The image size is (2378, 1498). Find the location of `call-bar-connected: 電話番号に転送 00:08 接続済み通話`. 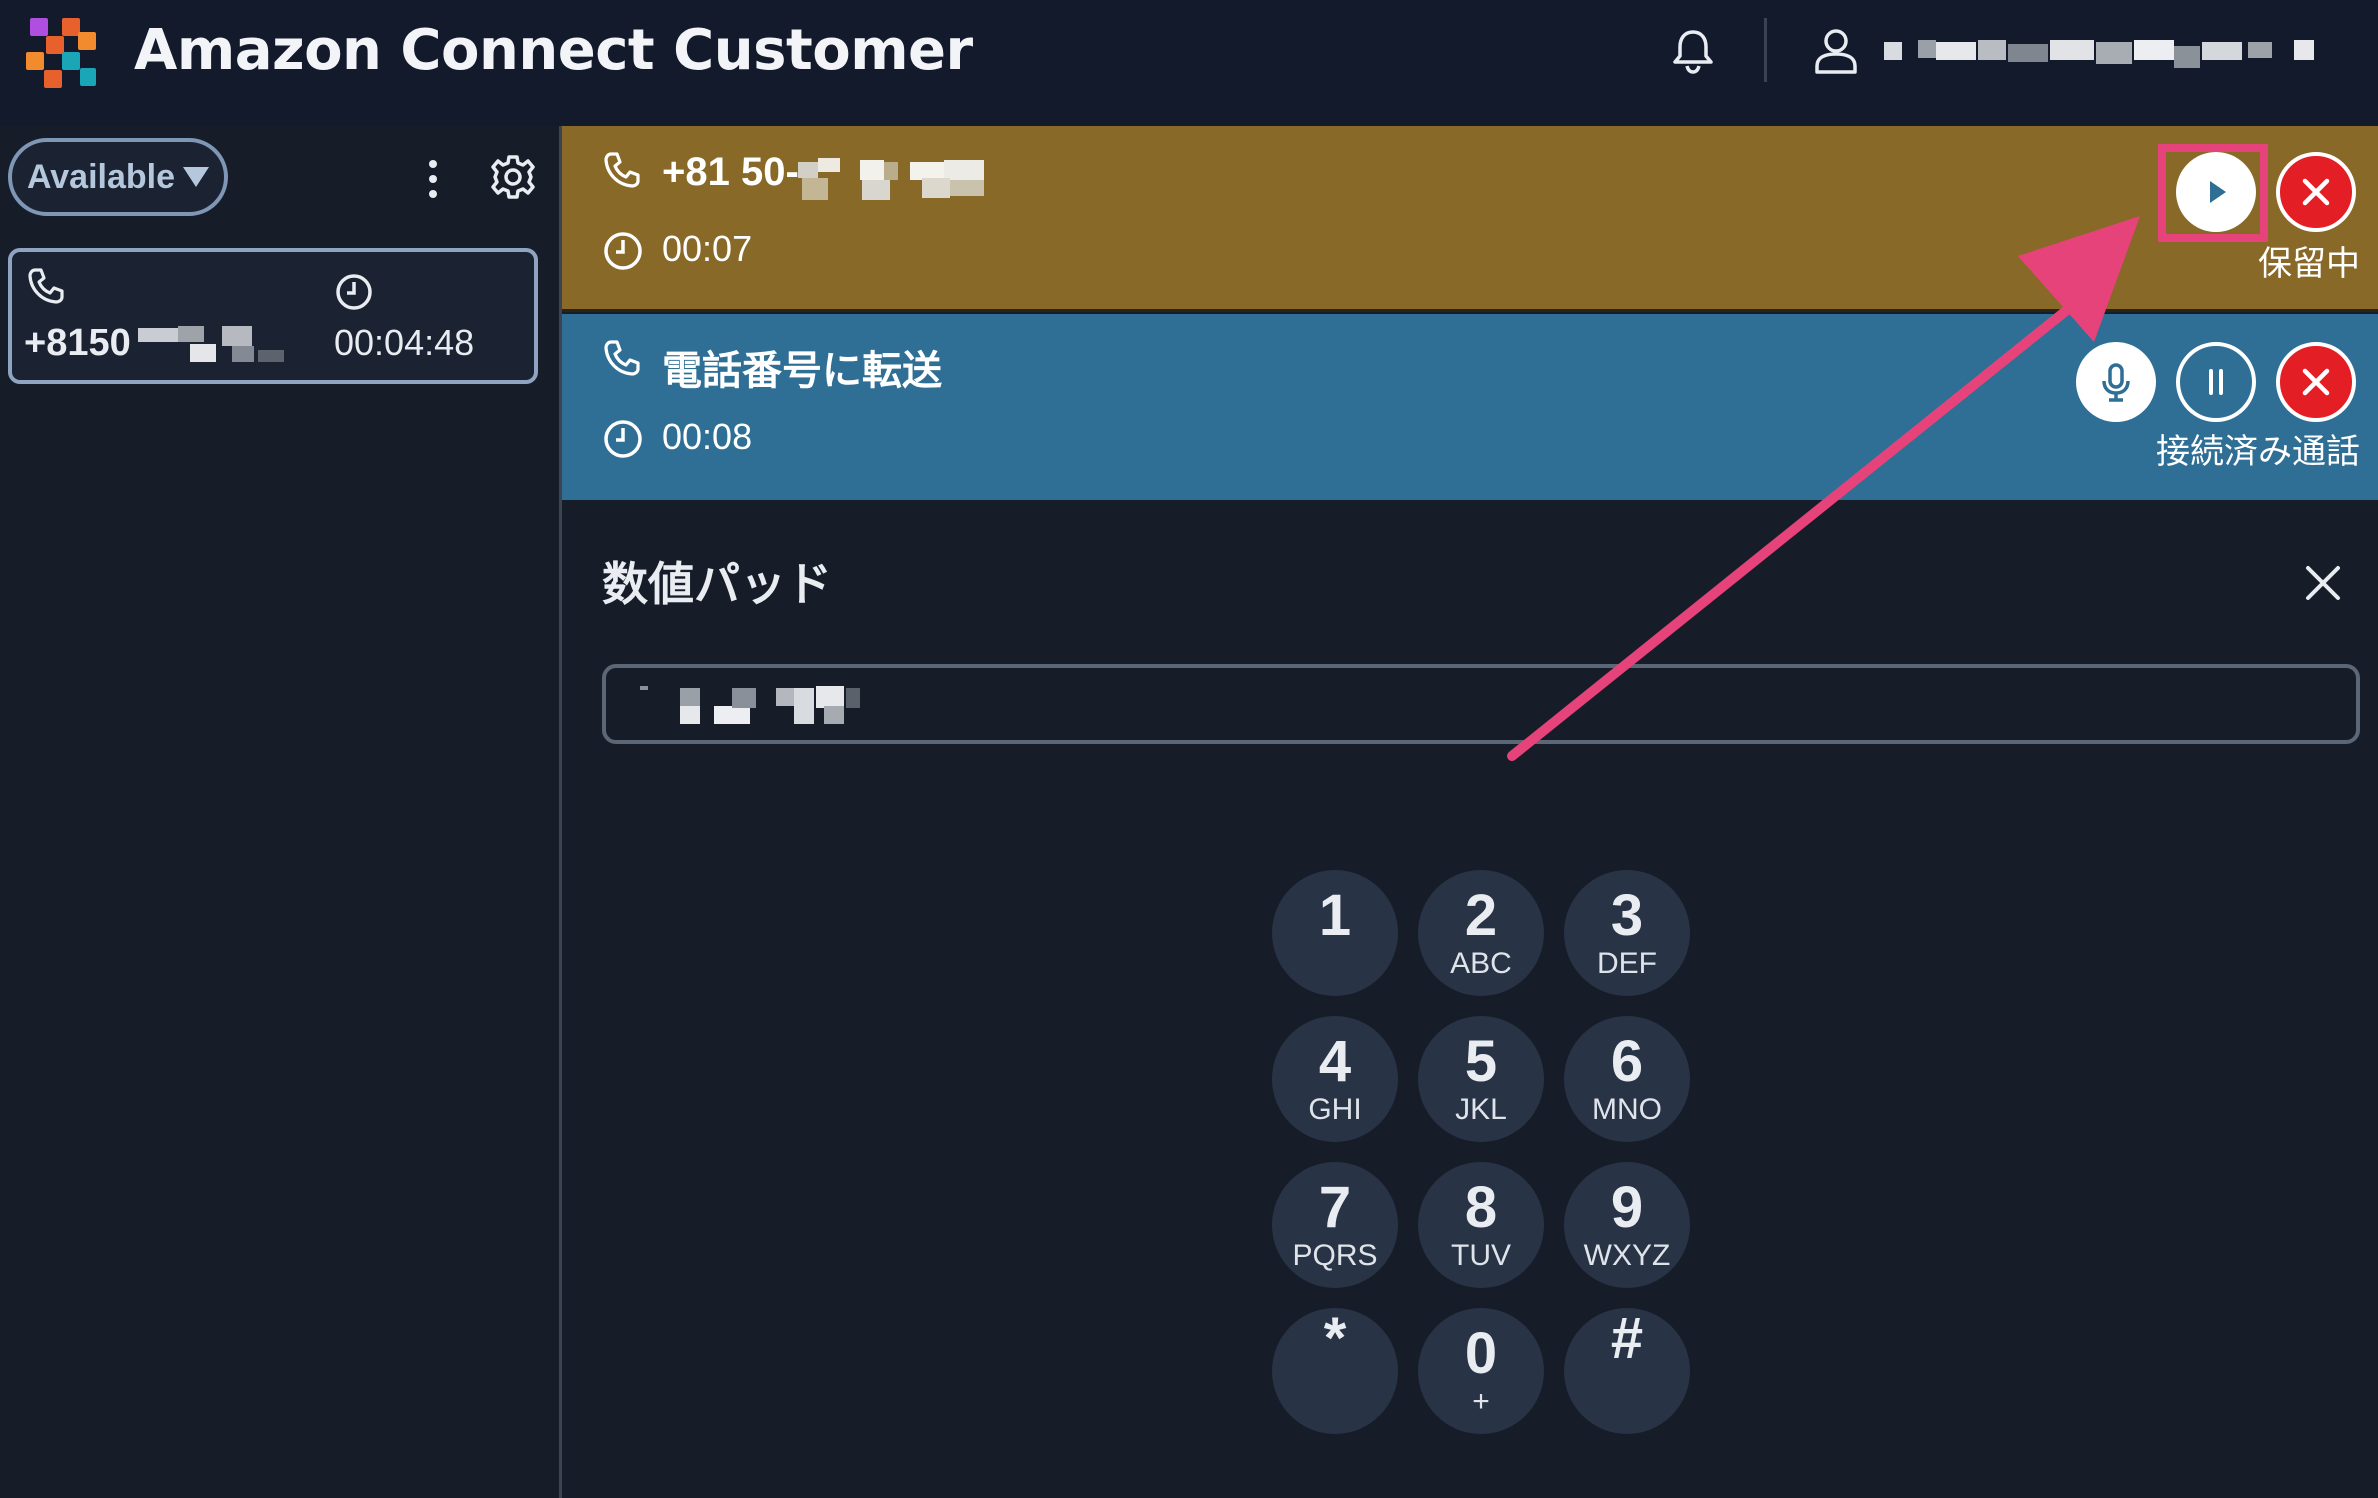

call-bar-connected: 電話番号に転送 00:08 接続済み通話 is located at coordinates (1470, 407).